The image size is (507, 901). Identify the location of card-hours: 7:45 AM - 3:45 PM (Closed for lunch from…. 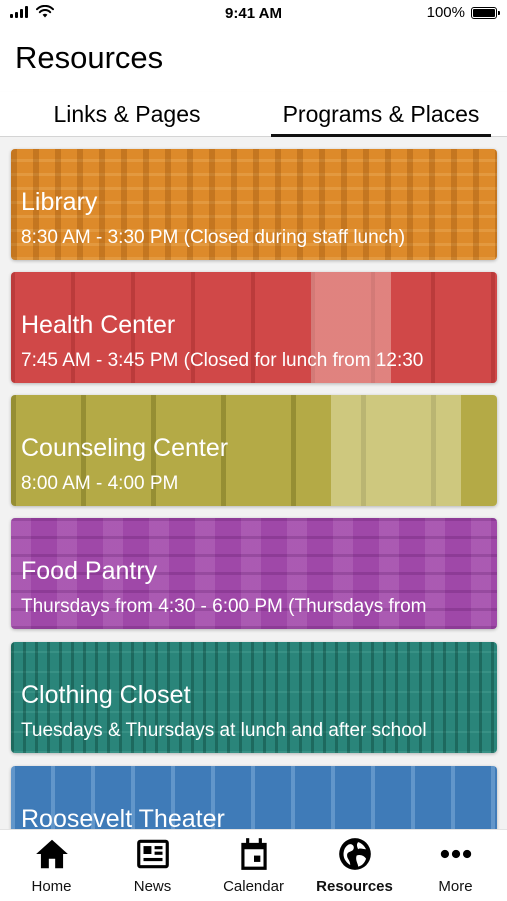
(222, 360).